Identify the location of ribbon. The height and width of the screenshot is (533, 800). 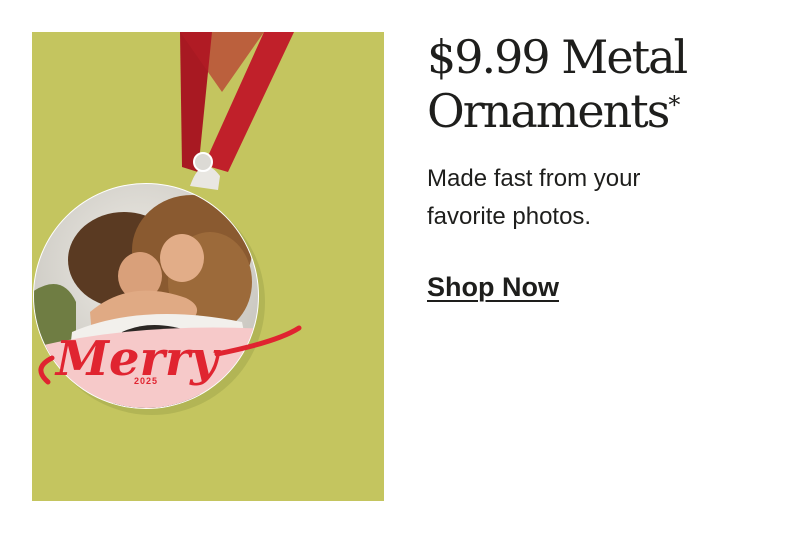
(237, 102).